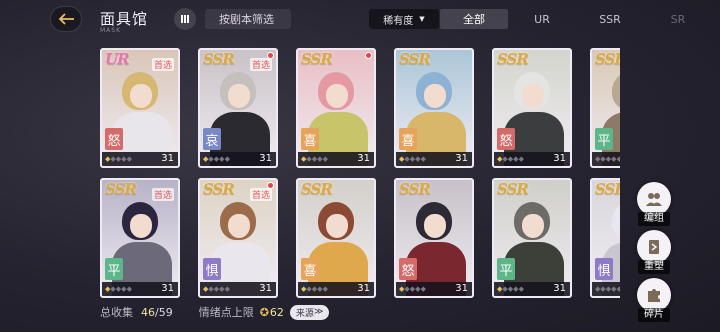 The height and width of the screenshot is (332, 720). What do you see at coordinates (264, 312) in the screenshot?
I see `star-icon: ✪` at bounding box center [264, 312].